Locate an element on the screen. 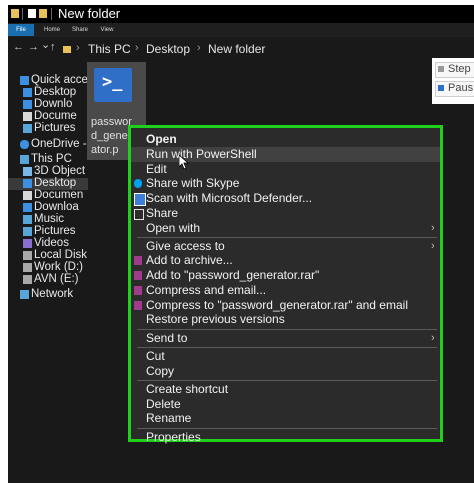 The height and width of the screenshot is (483, 474). nav-item-pictures: Pictures is located at coordinates (48, 128).